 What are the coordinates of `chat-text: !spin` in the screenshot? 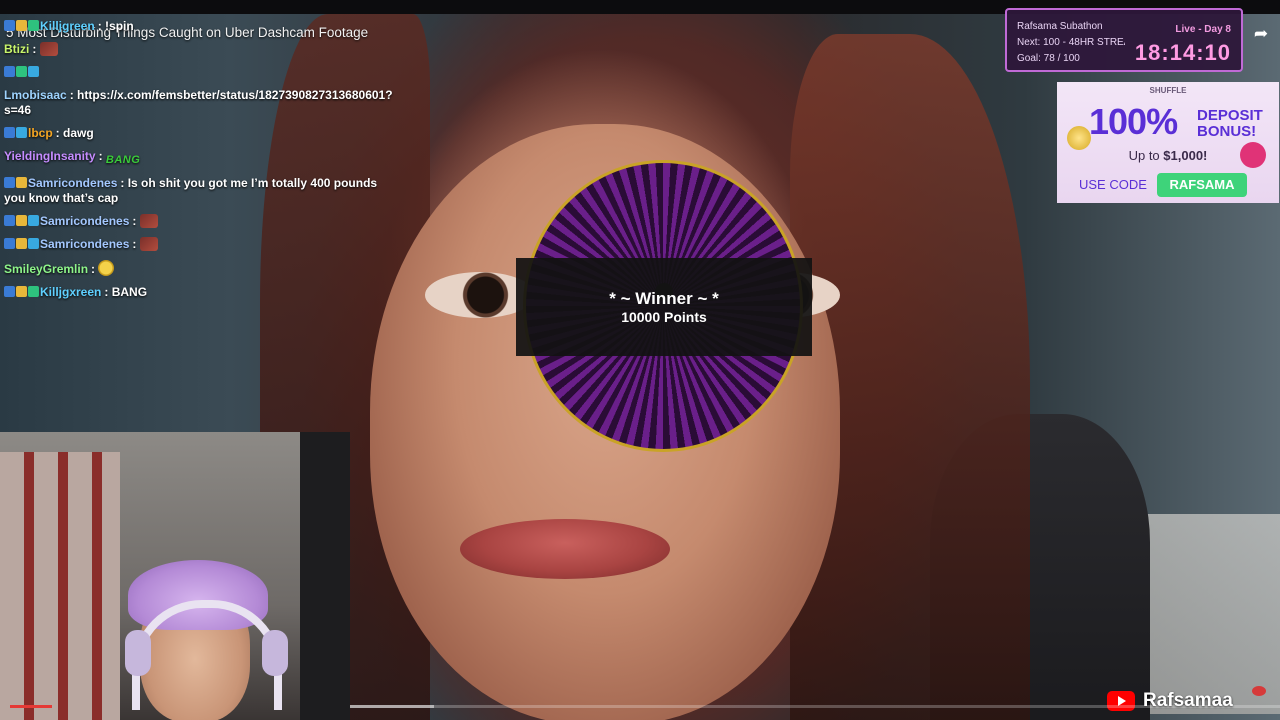 It's located at (119, 26).